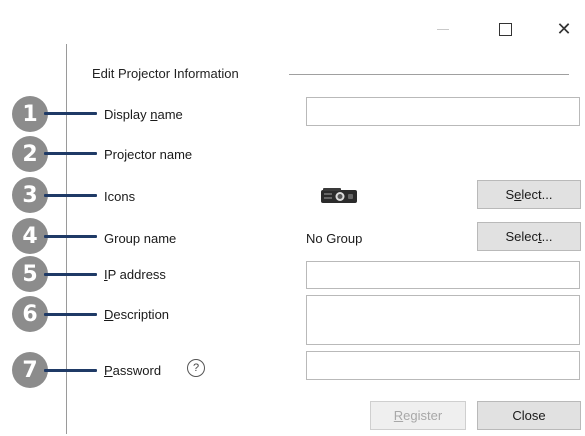 This screenshot has width=585, height=436. What do you see at coordinates (30, 314) in the screenshot?
I see `callout-6: 6` at bounding box center [30, 314].